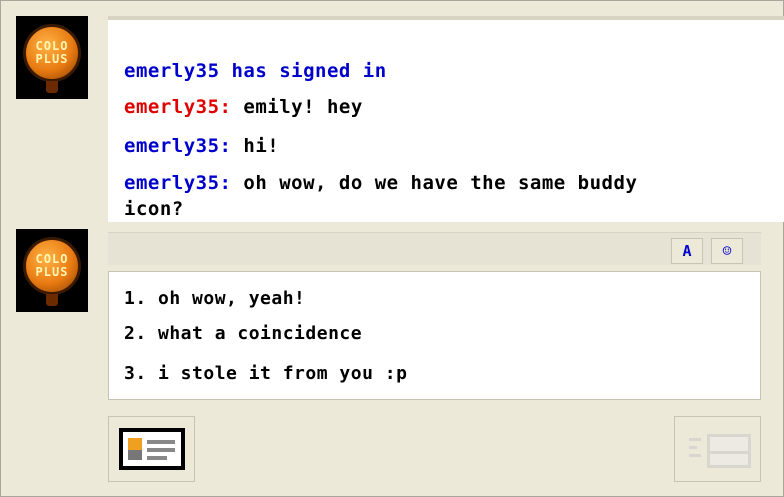 The height and width of the screenshot is (497, 784). I want to click on chat-message: emerly35: hi!, so click(201, 146).